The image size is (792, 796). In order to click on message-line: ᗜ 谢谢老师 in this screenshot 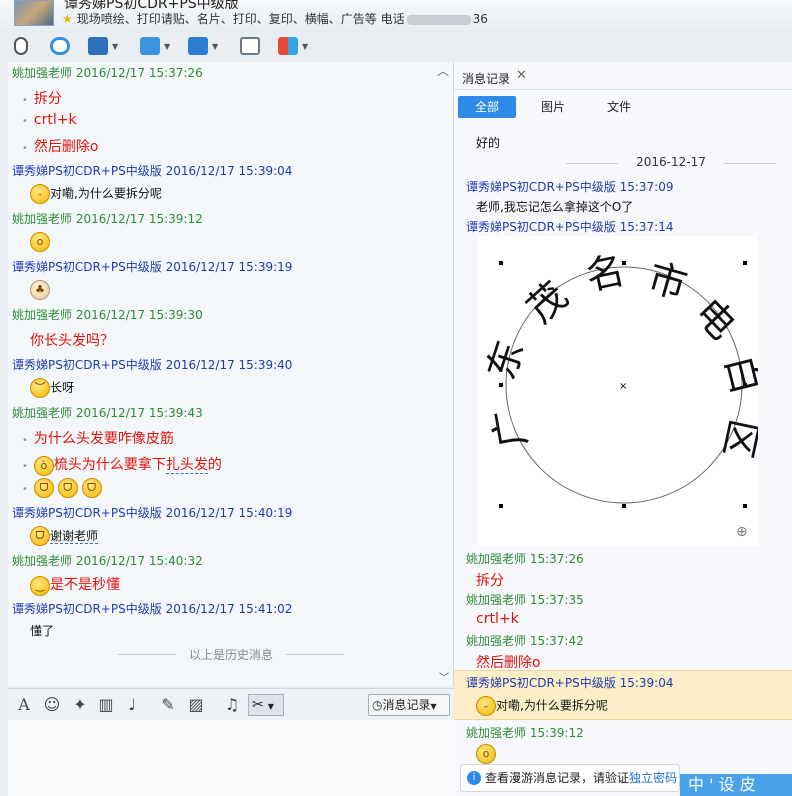, I will do `click(64, 536)`.